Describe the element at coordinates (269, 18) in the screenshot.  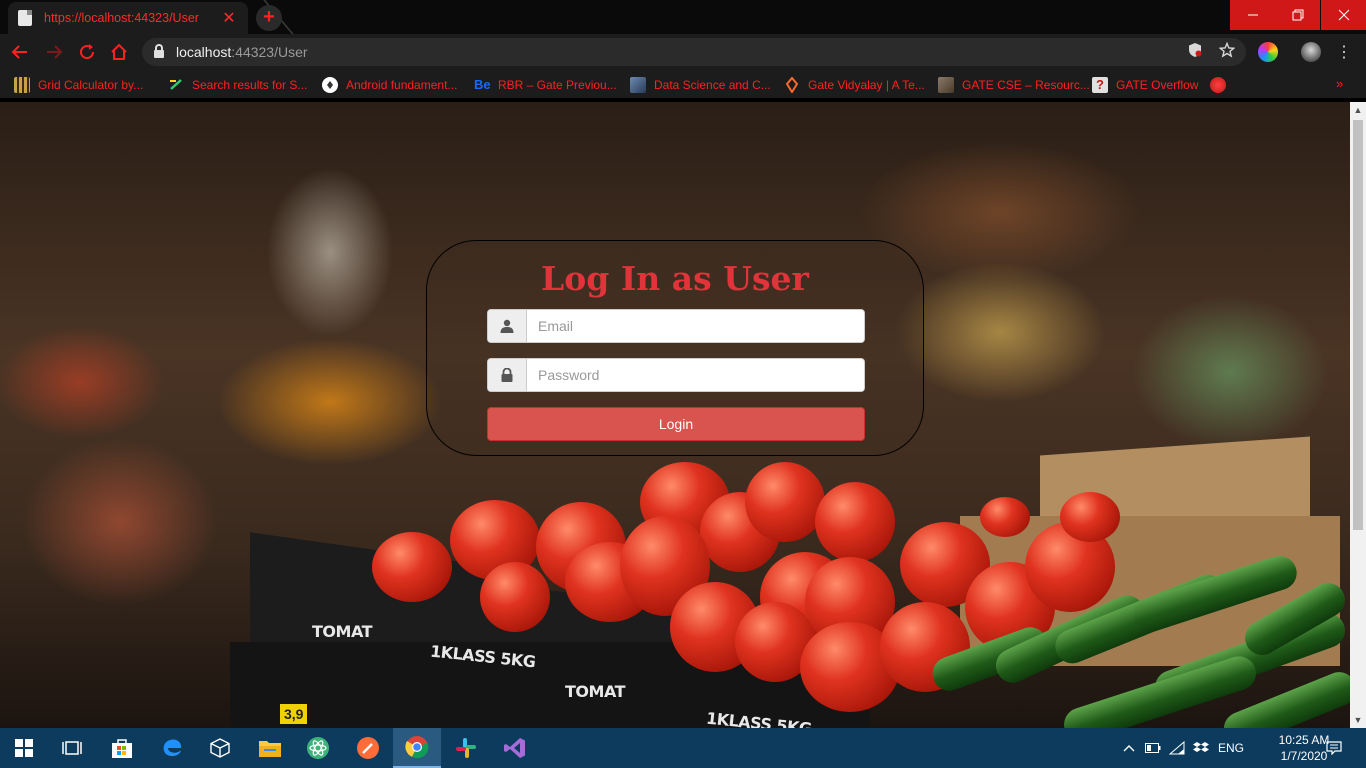
I see `new-tab-button: +` at that location.